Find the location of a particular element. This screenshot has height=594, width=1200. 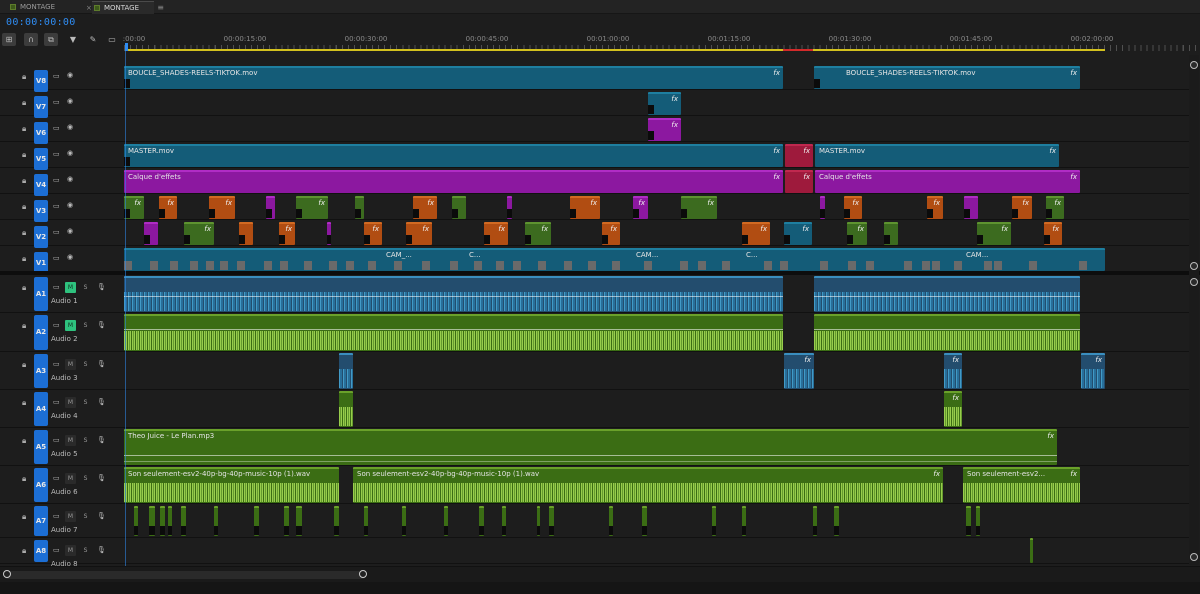

clip-theo-juice: Theo Juice - Le Plan.mp3 fx is located at coordinates (590, 447).